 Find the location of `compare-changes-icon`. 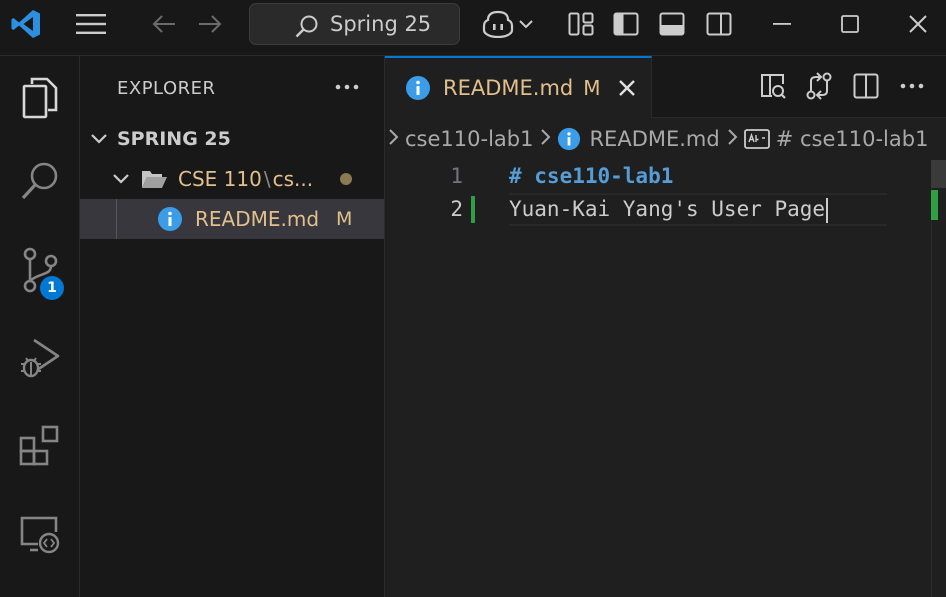

compare-changes-icon is located at coordinates (819, 86).